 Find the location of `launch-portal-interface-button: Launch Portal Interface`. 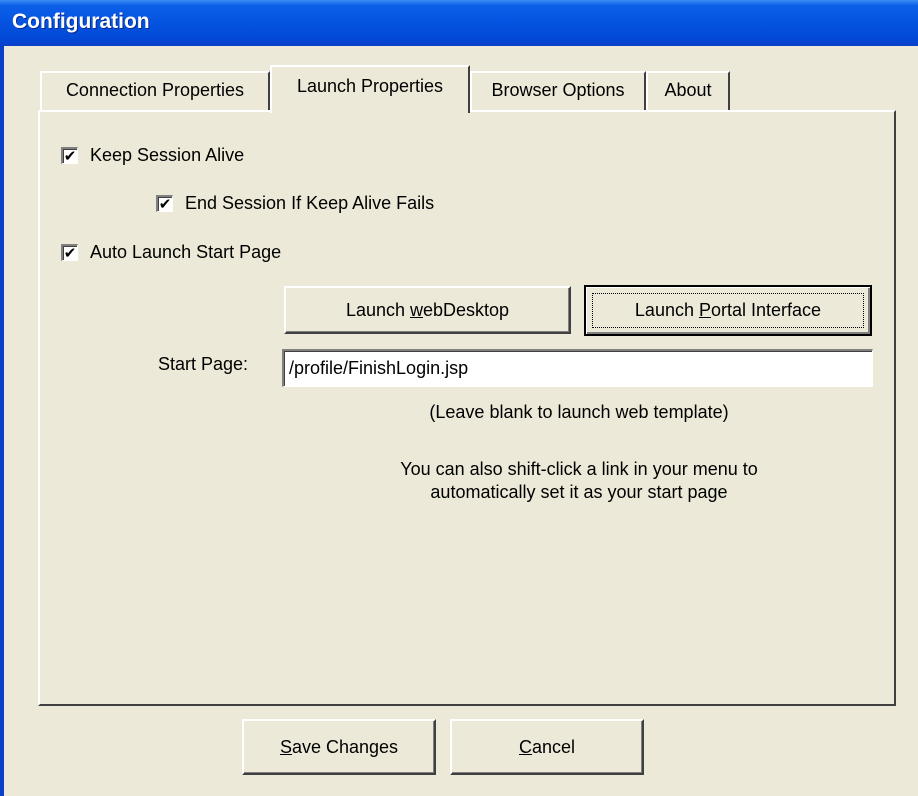

launch-portal-interface-button: Launch Portal Interface is located at coordinates (728, 310).